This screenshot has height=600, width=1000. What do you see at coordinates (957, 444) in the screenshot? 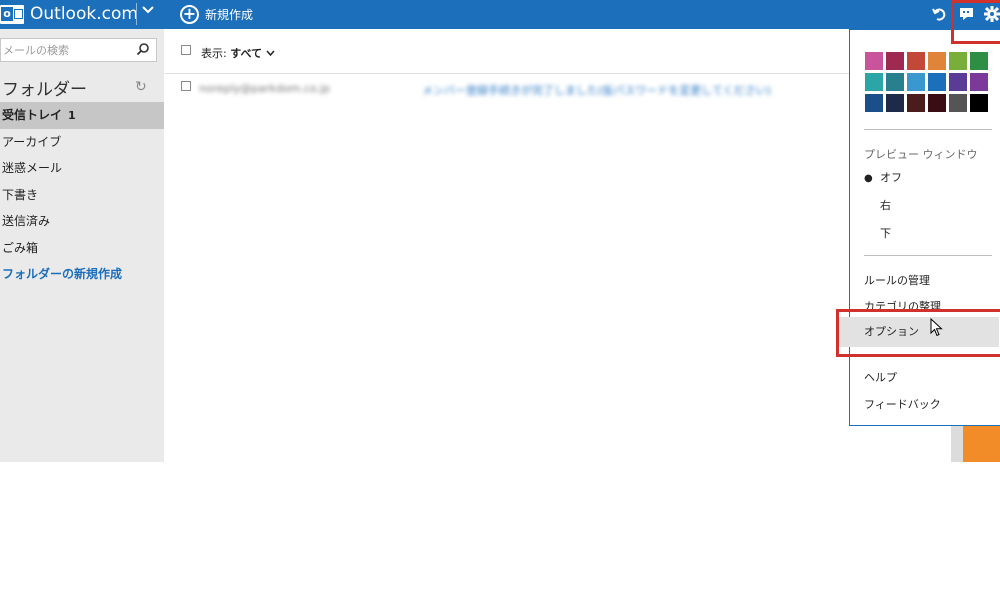
I see `panel-shadow` at bounding box center [957, 444].